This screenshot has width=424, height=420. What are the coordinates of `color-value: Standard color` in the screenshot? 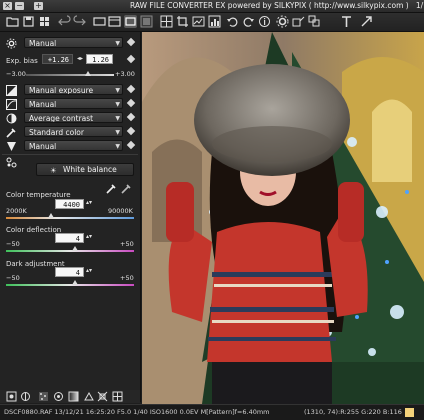 It's located at (56, 132).